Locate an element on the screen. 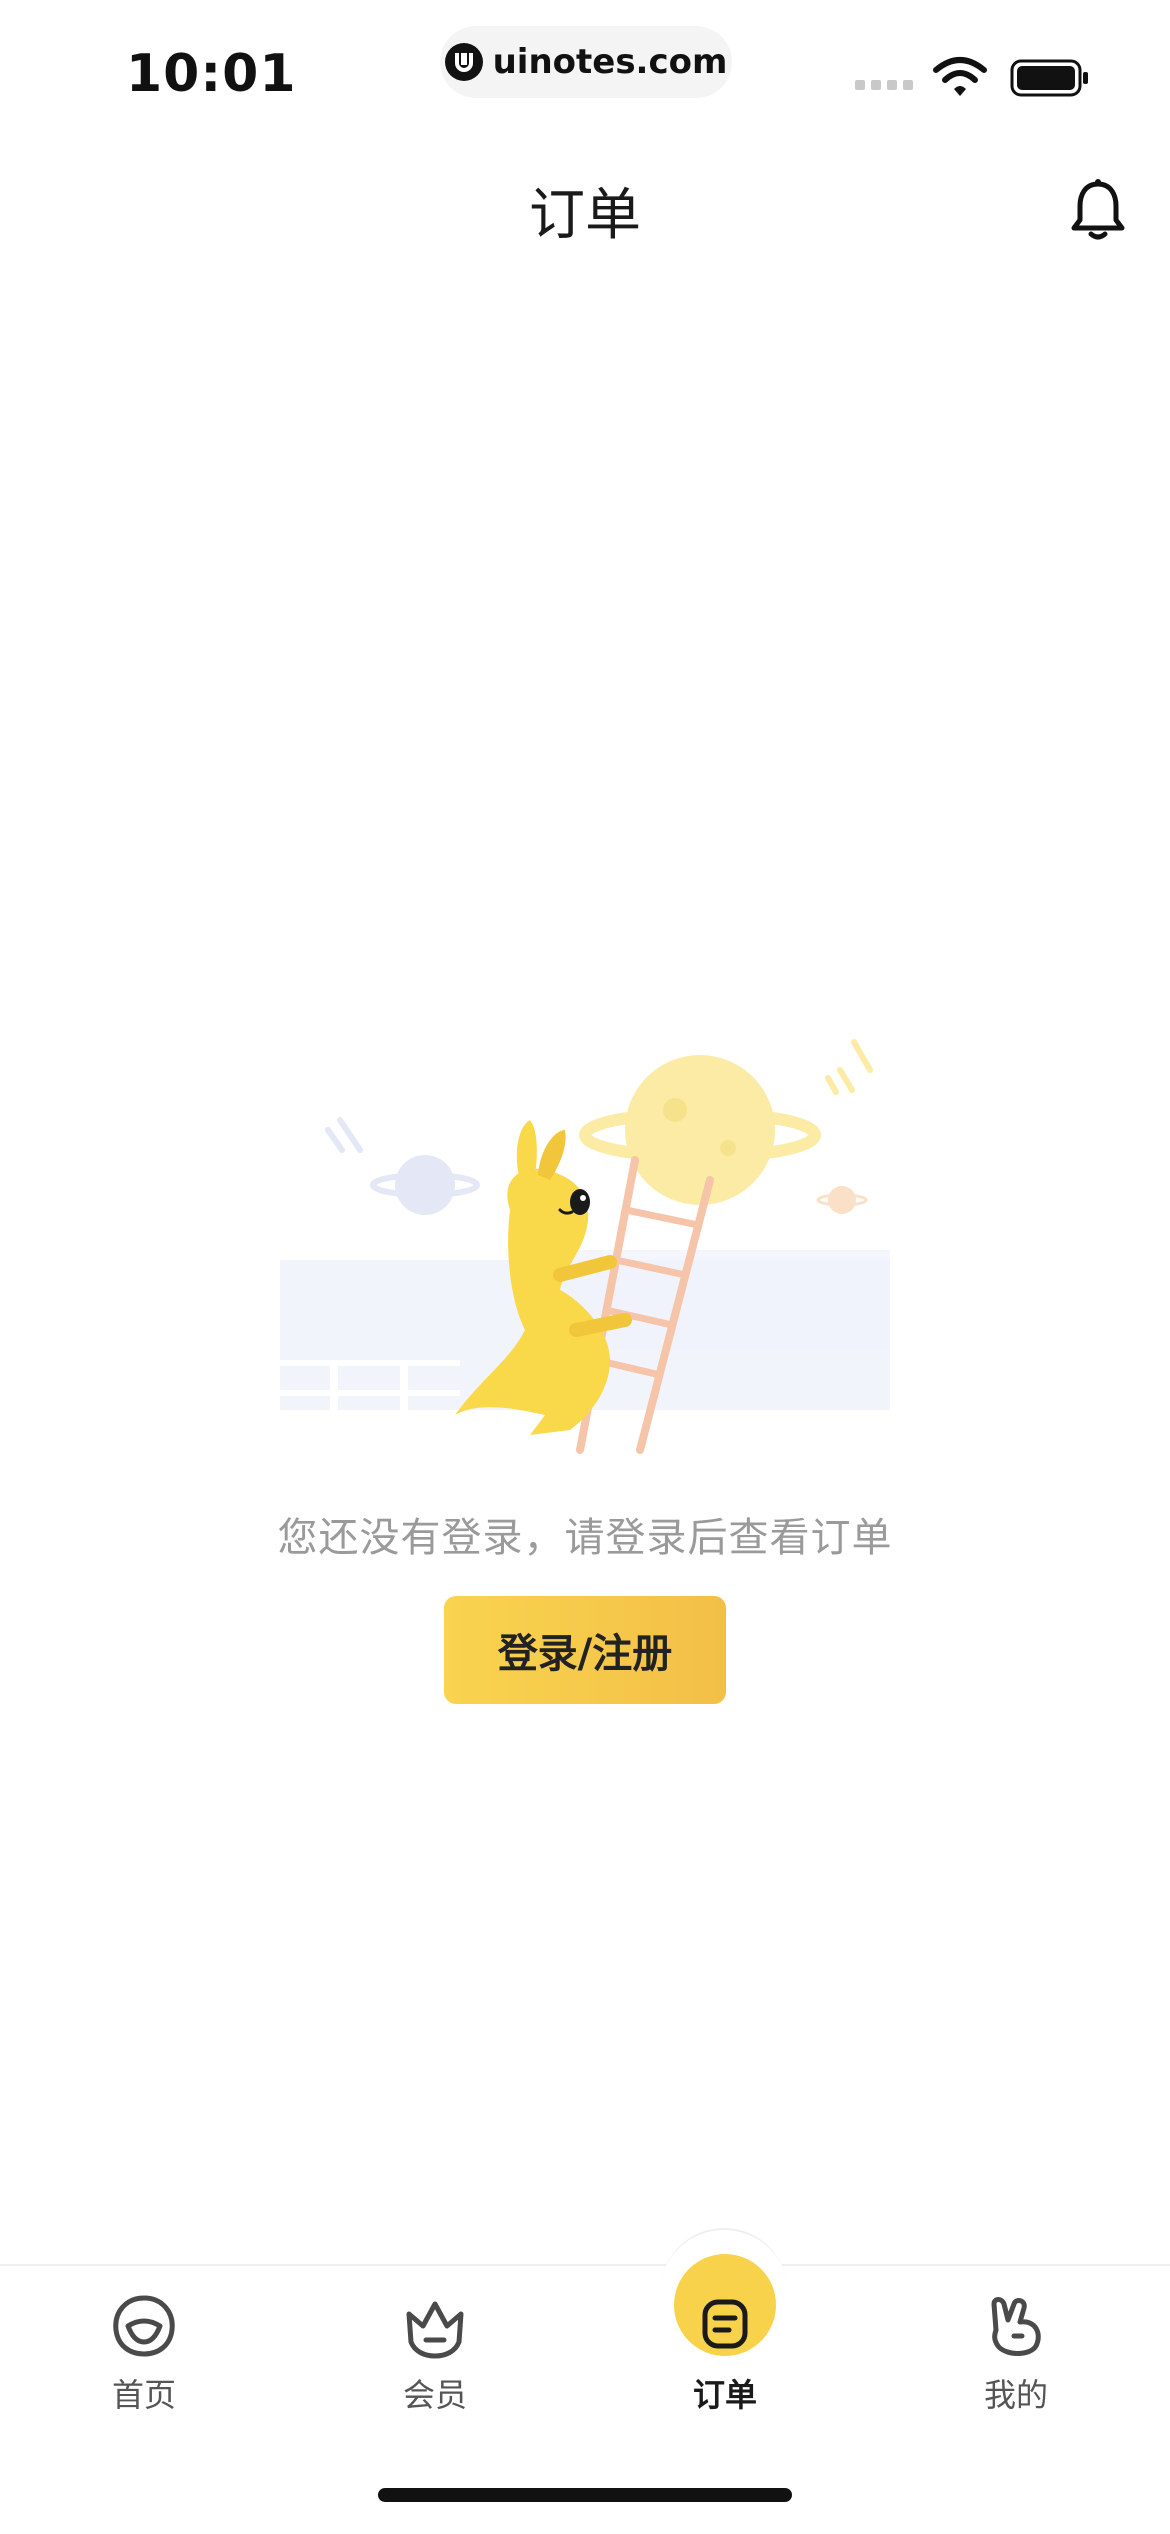 The width and height of the screenshot is (1170, 2534). bell-icon is located at coordinates (1098, 210).